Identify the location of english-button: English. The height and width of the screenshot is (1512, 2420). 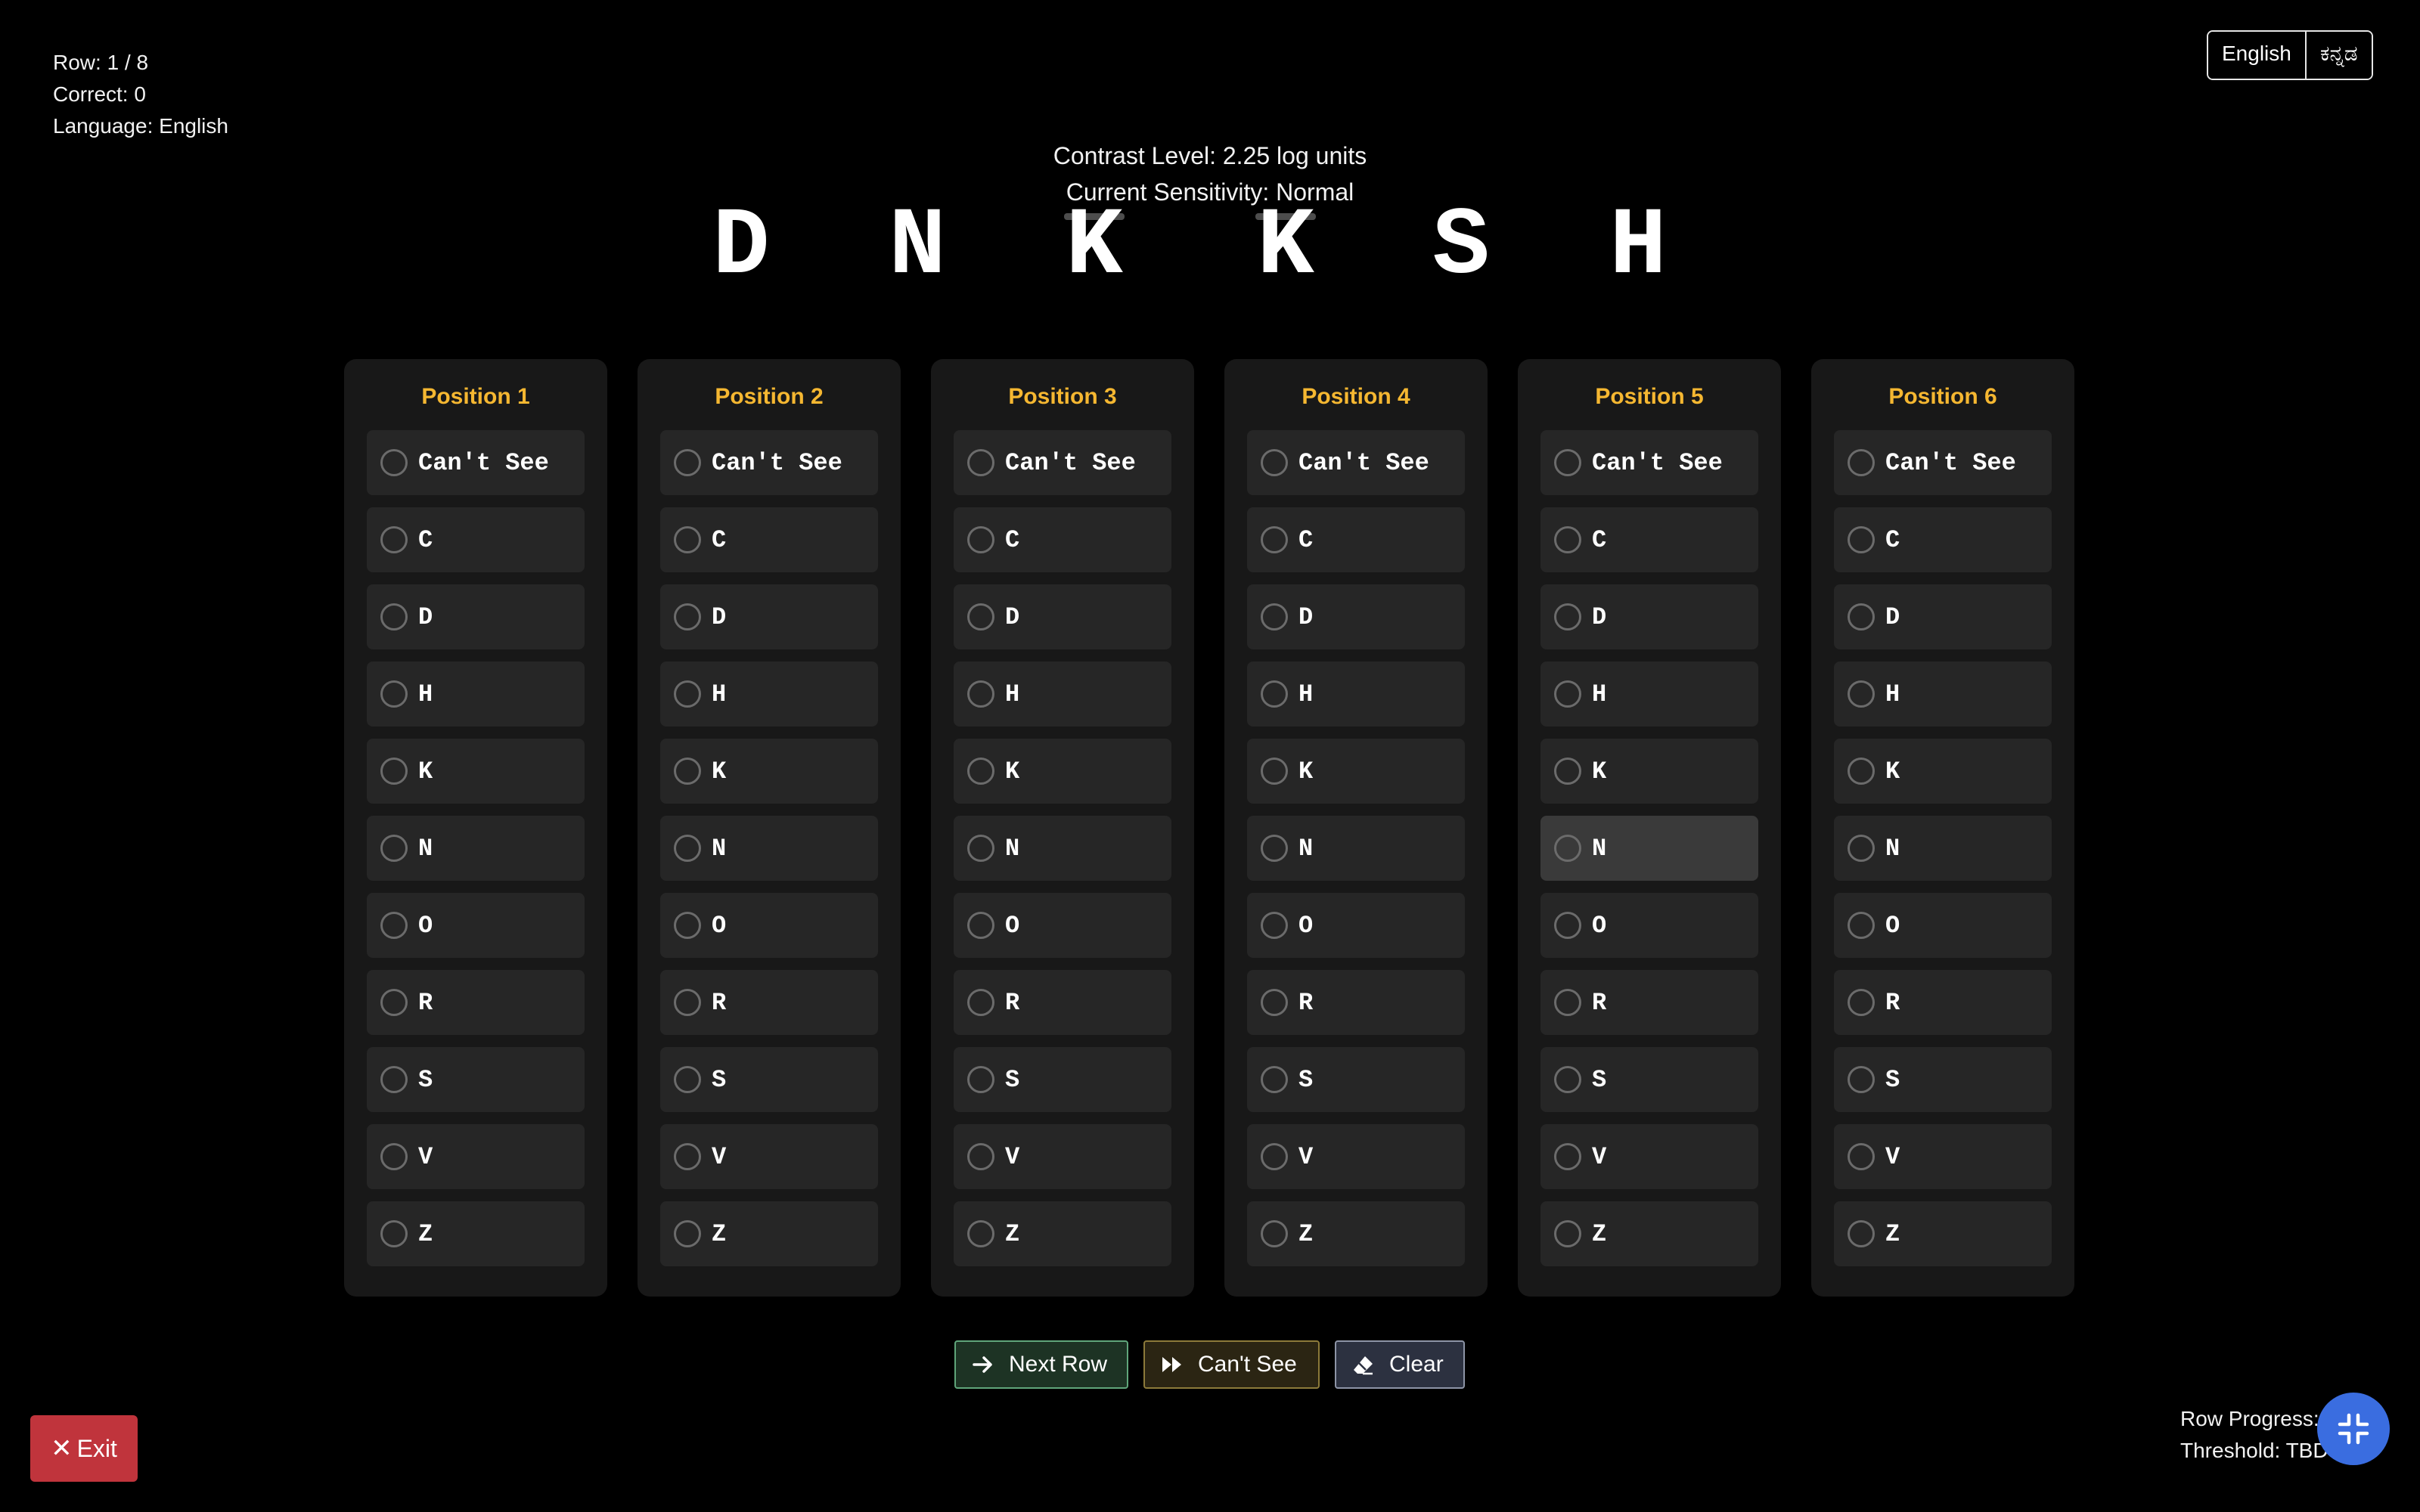
(2256, 56).